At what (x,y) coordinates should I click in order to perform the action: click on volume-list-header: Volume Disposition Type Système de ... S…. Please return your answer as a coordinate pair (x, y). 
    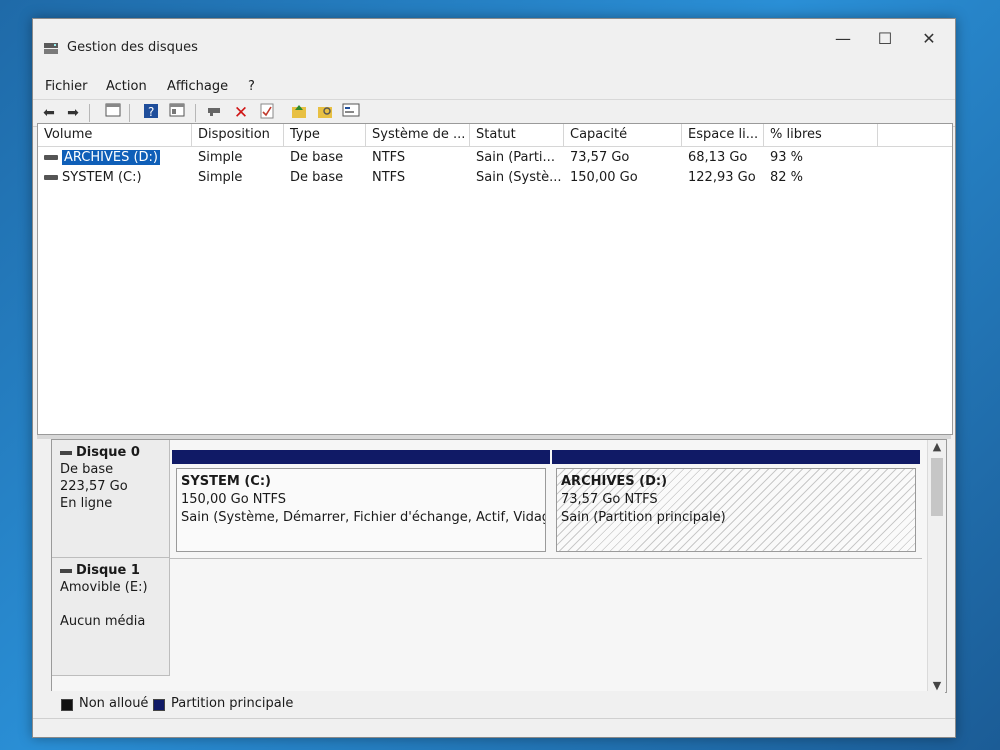
    Looking at the image, I should click on (495, 135).